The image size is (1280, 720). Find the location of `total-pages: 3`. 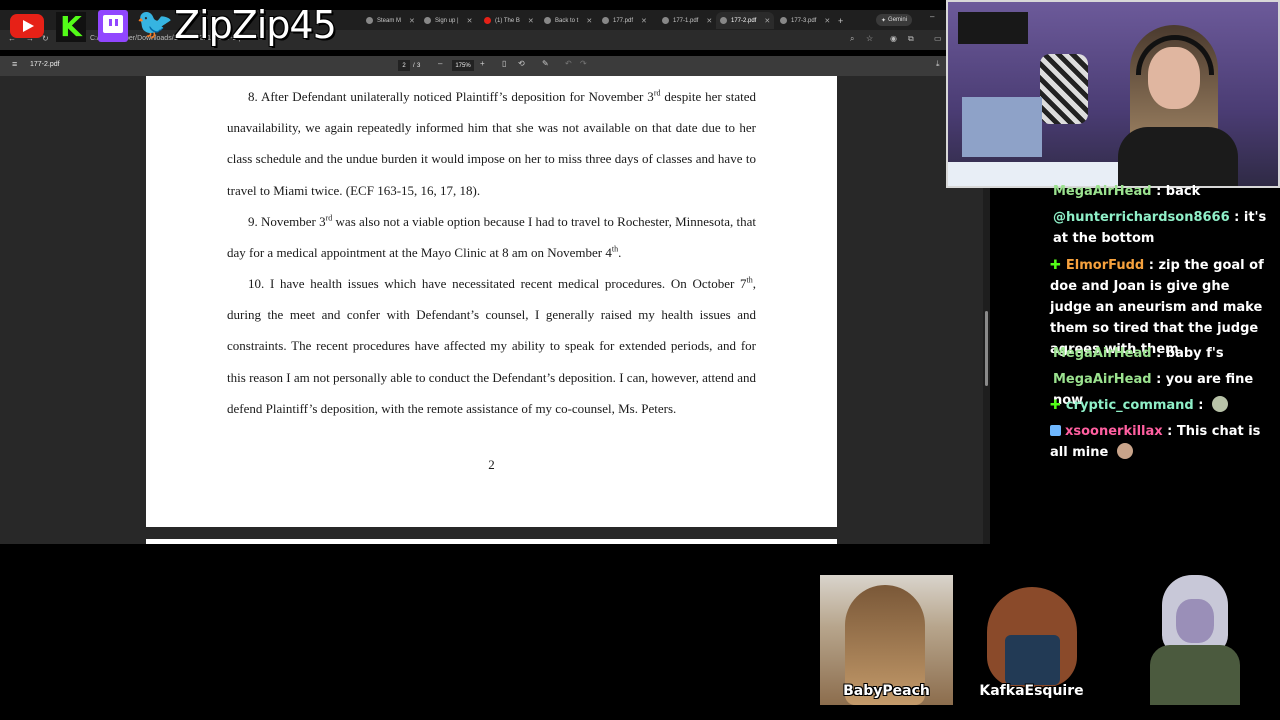

total-pages: 3 is located at coordinates (419, 65).